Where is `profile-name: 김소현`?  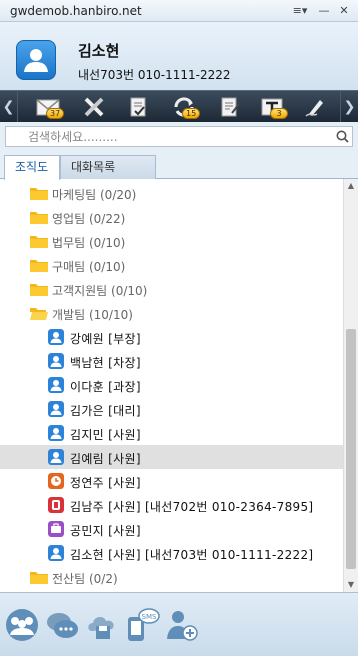
profile-name: 김소현 is located at coordinates (99, 51).